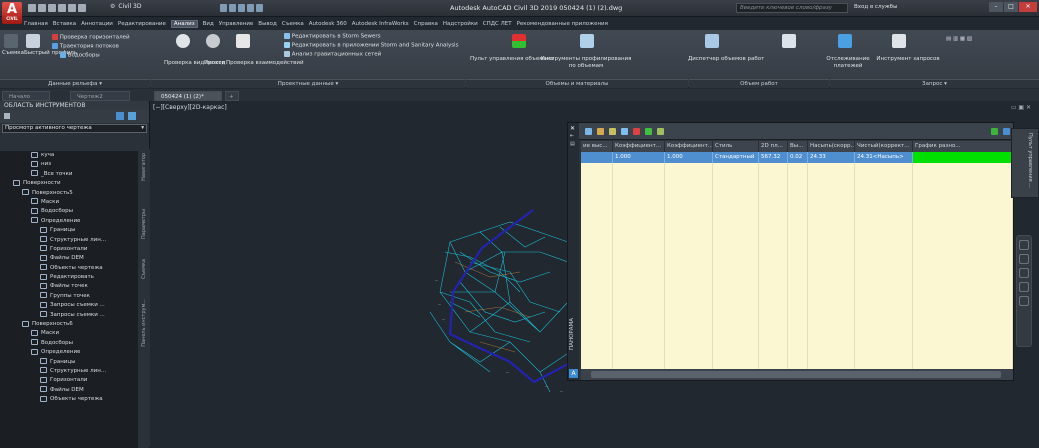 Image resolution: width=1039 pixels, height=448 pixels. Describe the element at coordinates (64, 24) in the screenshot. I see `tab-1: Вставка` at that location.